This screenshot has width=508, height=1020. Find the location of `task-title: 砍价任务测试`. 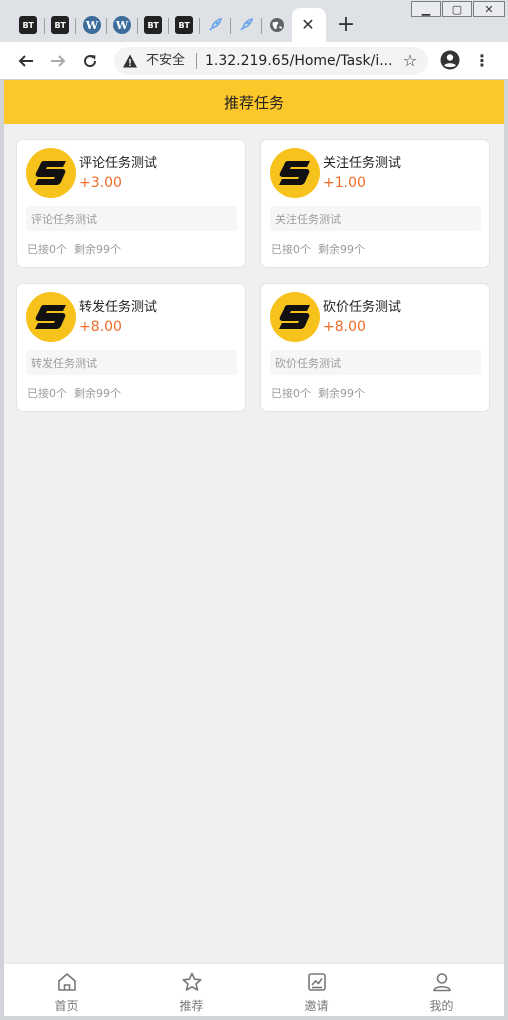

task-title: 砍价任务测试 is located at coordinates (362, 307).